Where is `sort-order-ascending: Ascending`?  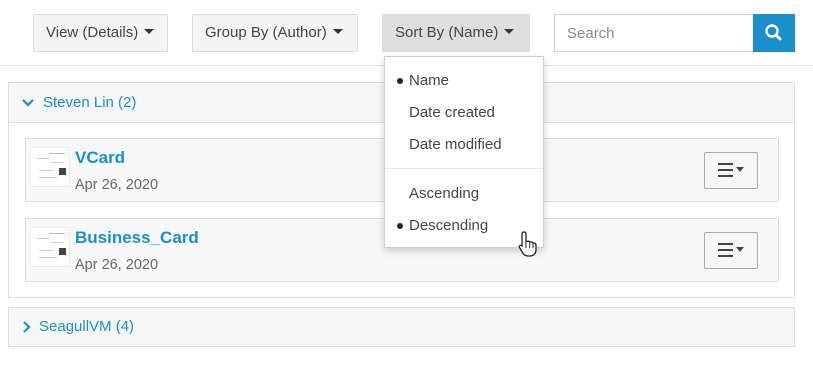 sort-order-ascending: Ascending is located at coordinates (464, 194).